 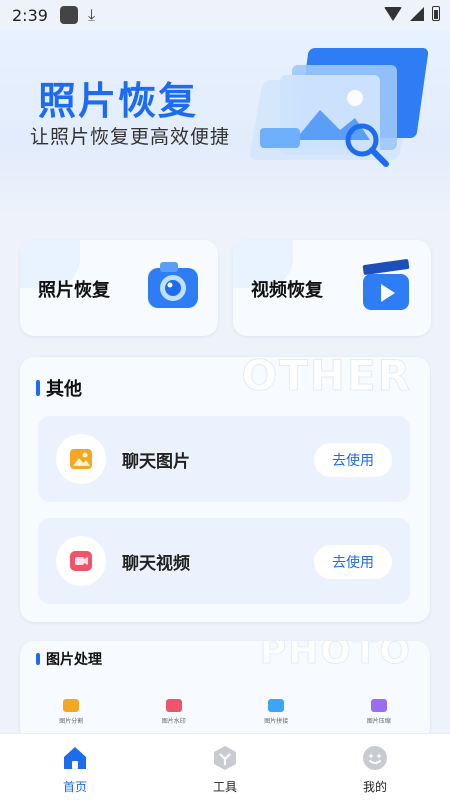 I want to click on status-indicators, so click(x=412, y=13).